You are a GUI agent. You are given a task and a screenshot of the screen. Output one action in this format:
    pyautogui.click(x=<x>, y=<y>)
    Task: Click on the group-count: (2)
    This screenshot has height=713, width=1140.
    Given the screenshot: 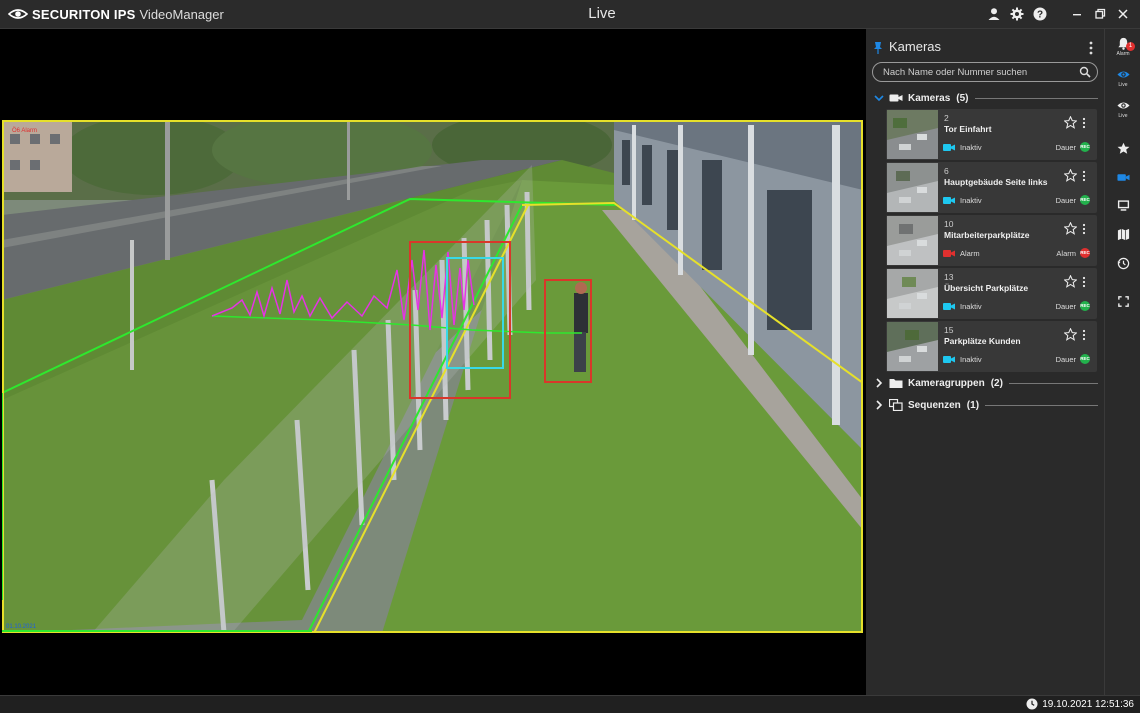 What is the action you would take?
    pyautogui.click(x=996, y=383)
    